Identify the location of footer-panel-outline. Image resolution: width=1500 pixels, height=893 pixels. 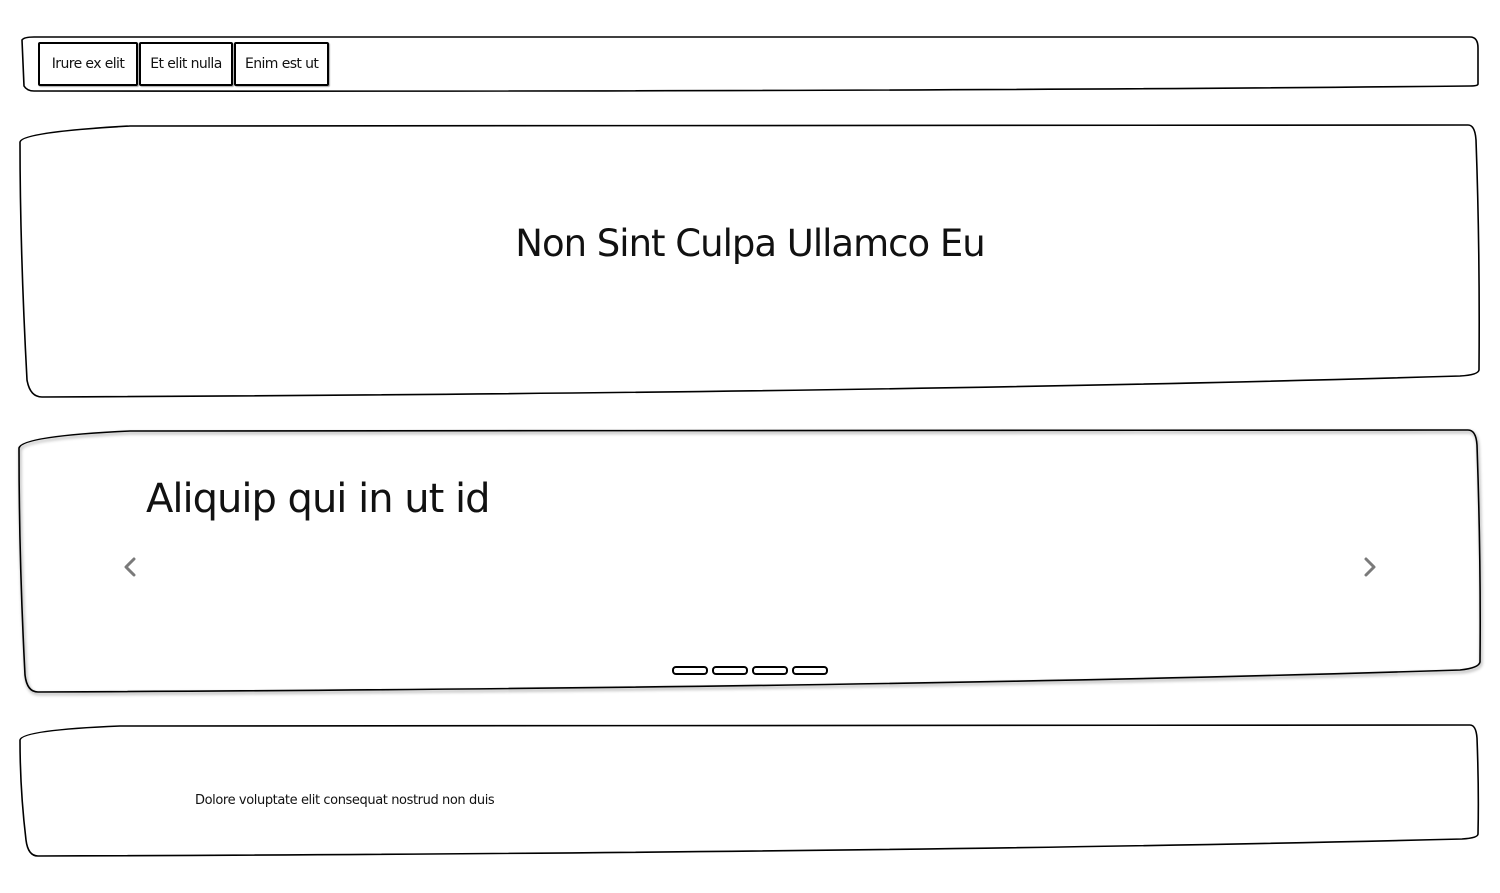
(749, 790).